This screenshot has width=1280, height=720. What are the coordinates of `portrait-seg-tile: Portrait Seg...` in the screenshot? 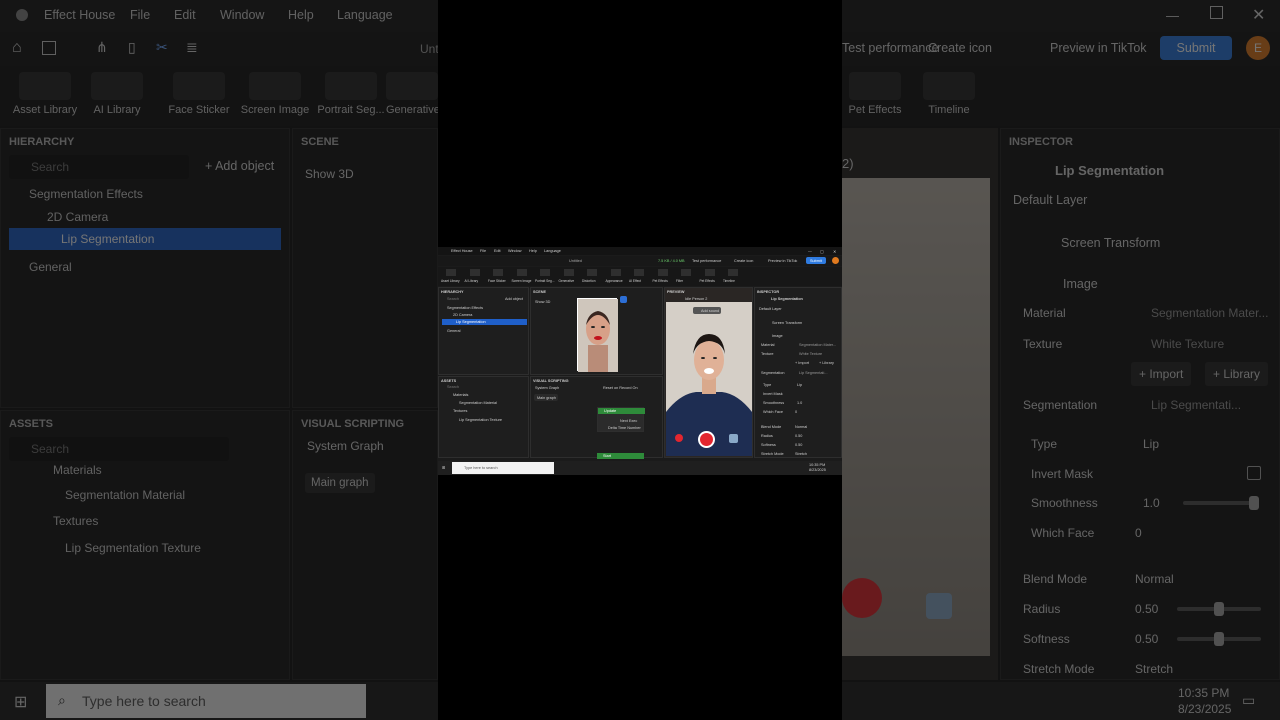 It's located at (351, 94).